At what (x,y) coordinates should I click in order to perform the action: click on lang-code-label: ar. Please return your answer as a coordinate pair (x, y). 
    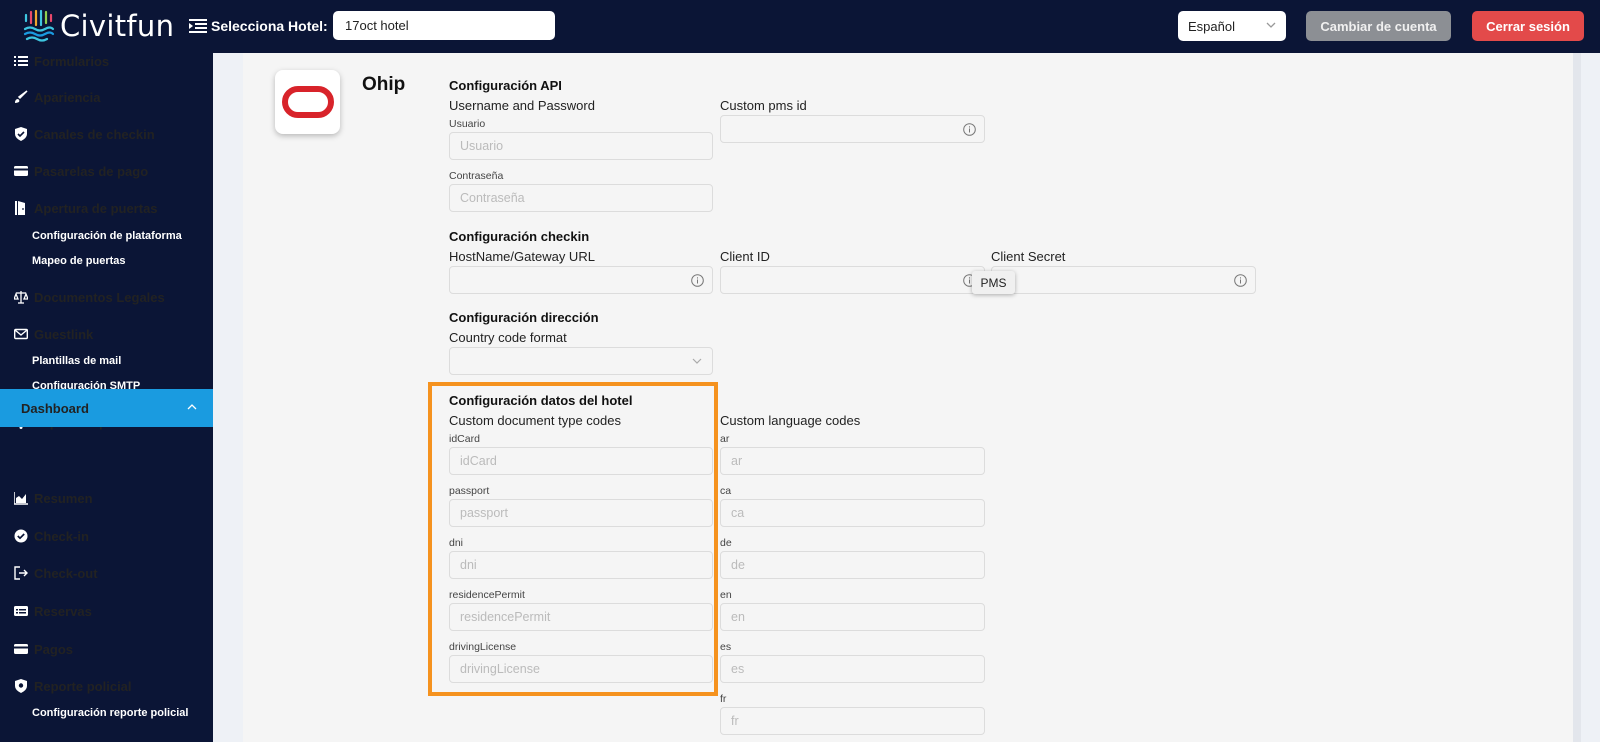
    Looking at the image, I should click on (725, 439).